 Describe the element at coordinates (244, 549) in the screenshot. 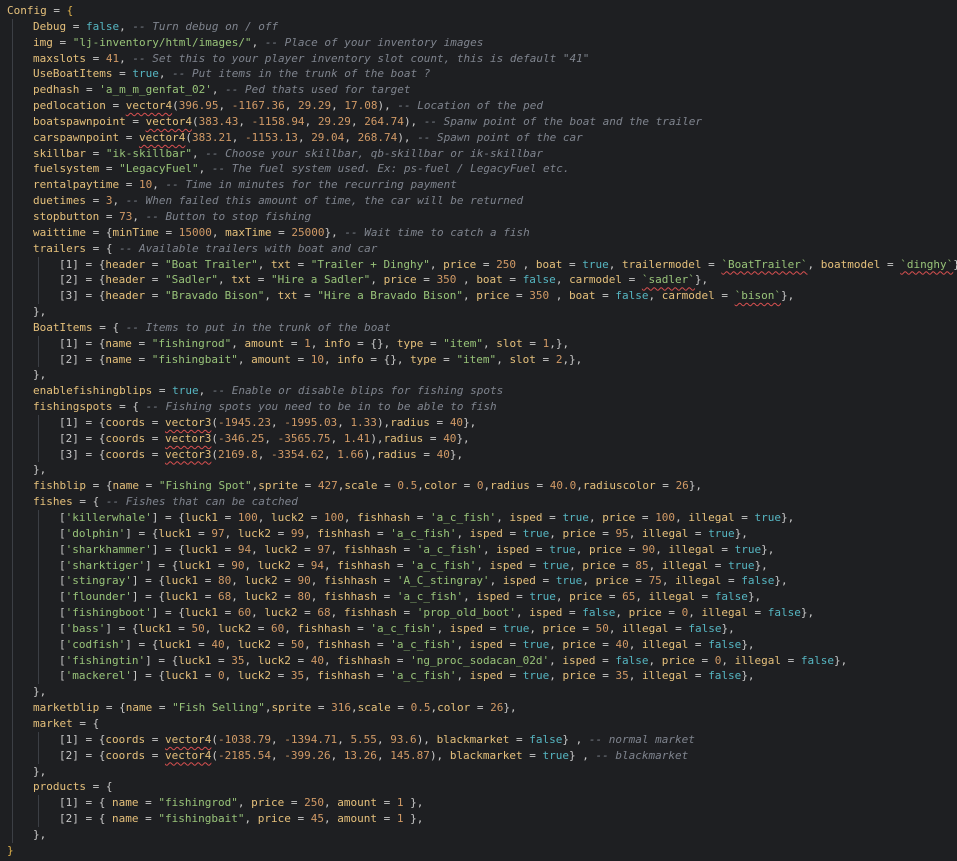

I see `code-token: 94` at that location.